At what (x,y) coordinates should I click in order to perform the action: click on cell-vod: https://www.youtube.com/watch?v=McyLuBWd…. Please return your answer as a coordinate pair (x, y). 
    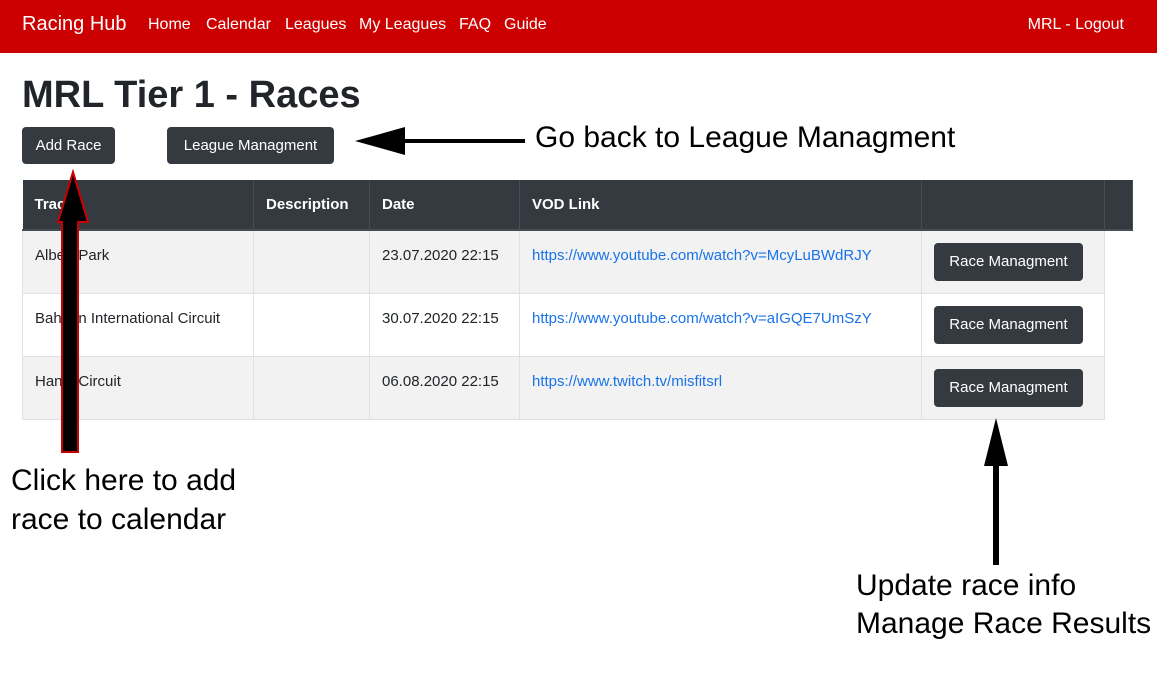
    Looking at the image, I should click on (720, 261).